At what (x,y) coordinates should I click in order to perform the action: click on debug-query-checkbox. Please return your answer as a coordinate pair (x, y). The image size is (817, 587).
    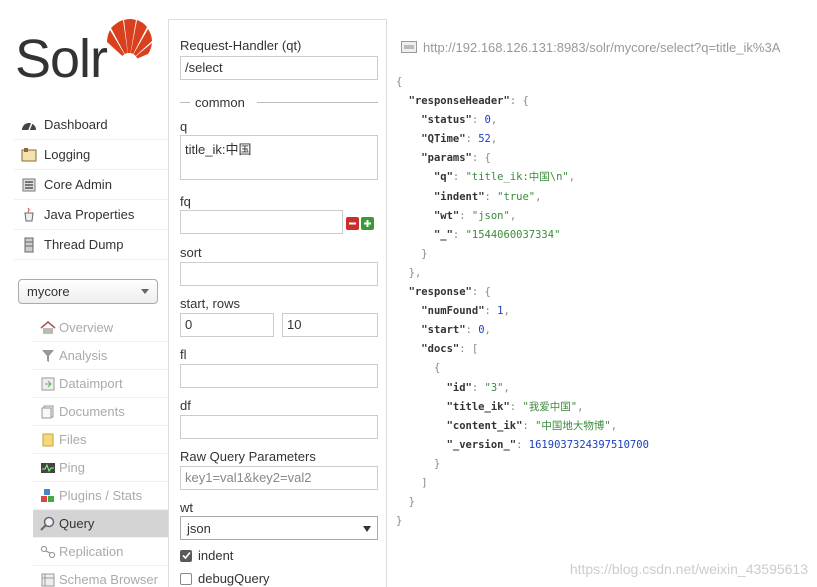
    Looking at the image, I should click on (186, 578).